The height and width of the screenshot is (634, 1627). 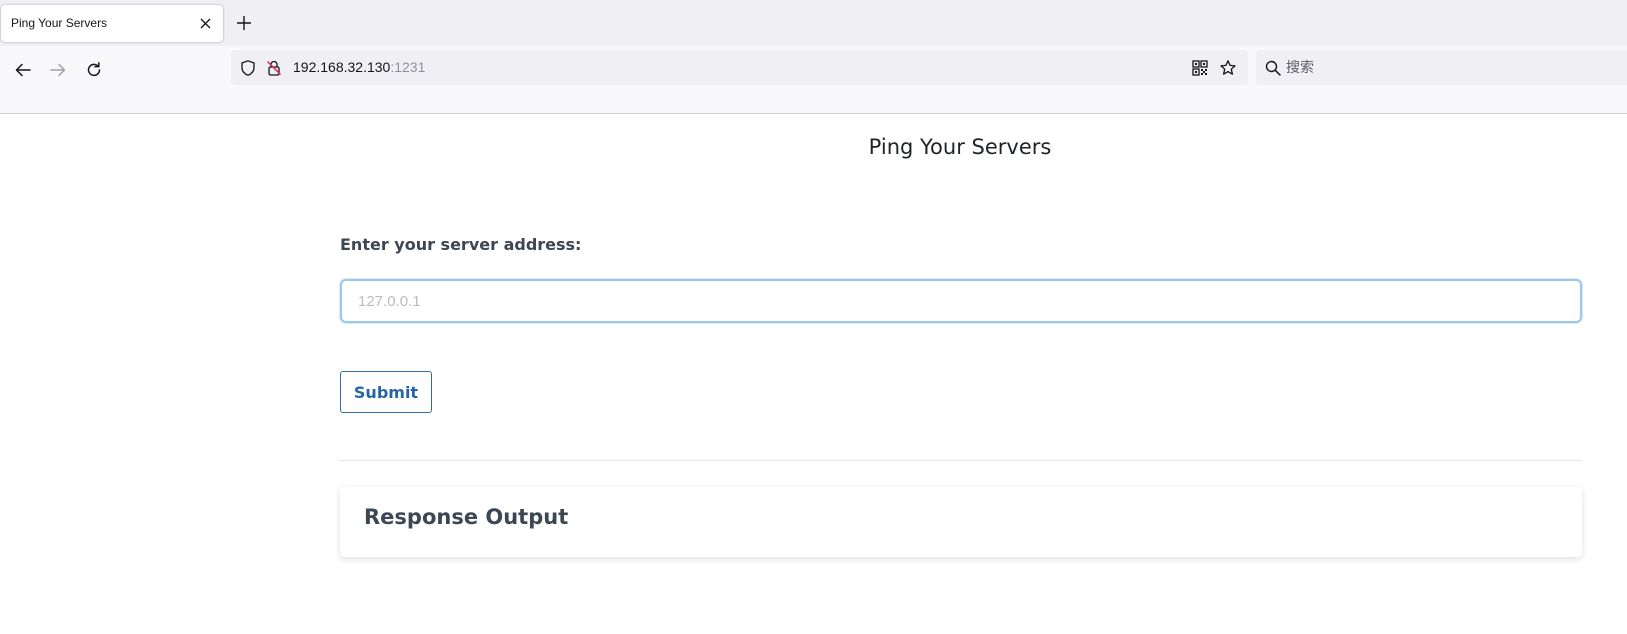 What do you see at coordinates (961, 460) in the screenshot?
I see `divider` at bounding box center [961, 460].